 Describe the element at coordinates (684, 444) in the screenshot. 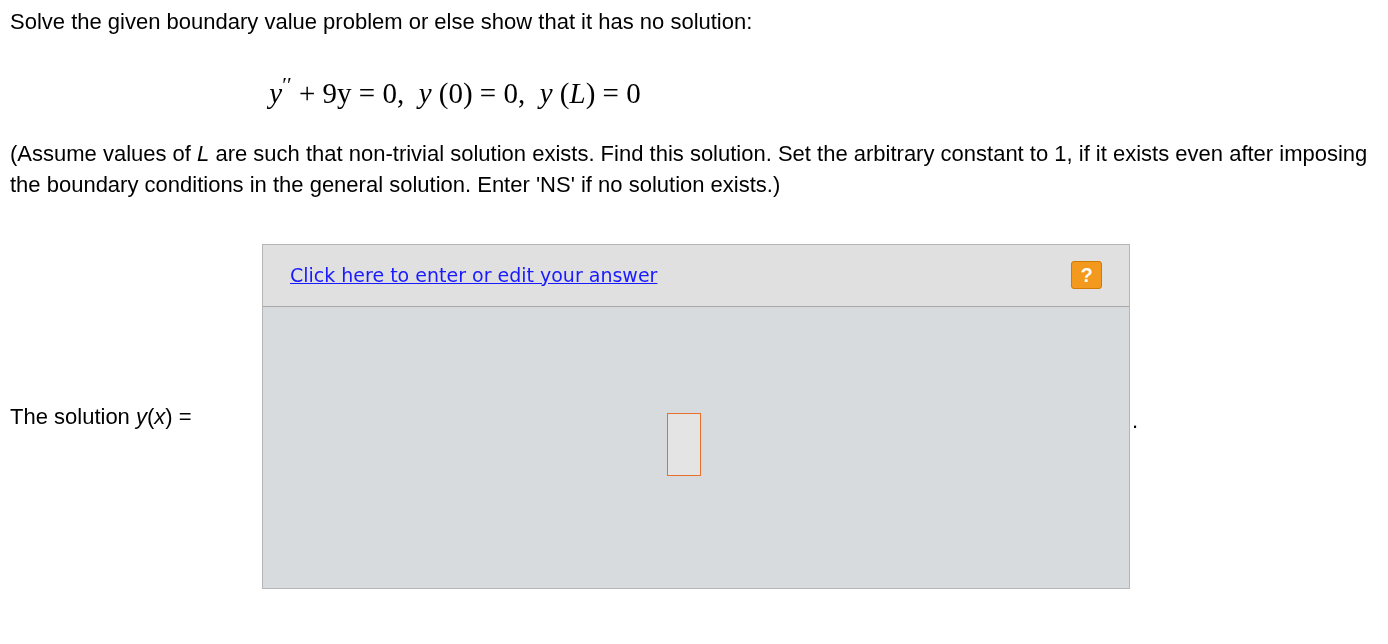

I see `answer-box` at that location.